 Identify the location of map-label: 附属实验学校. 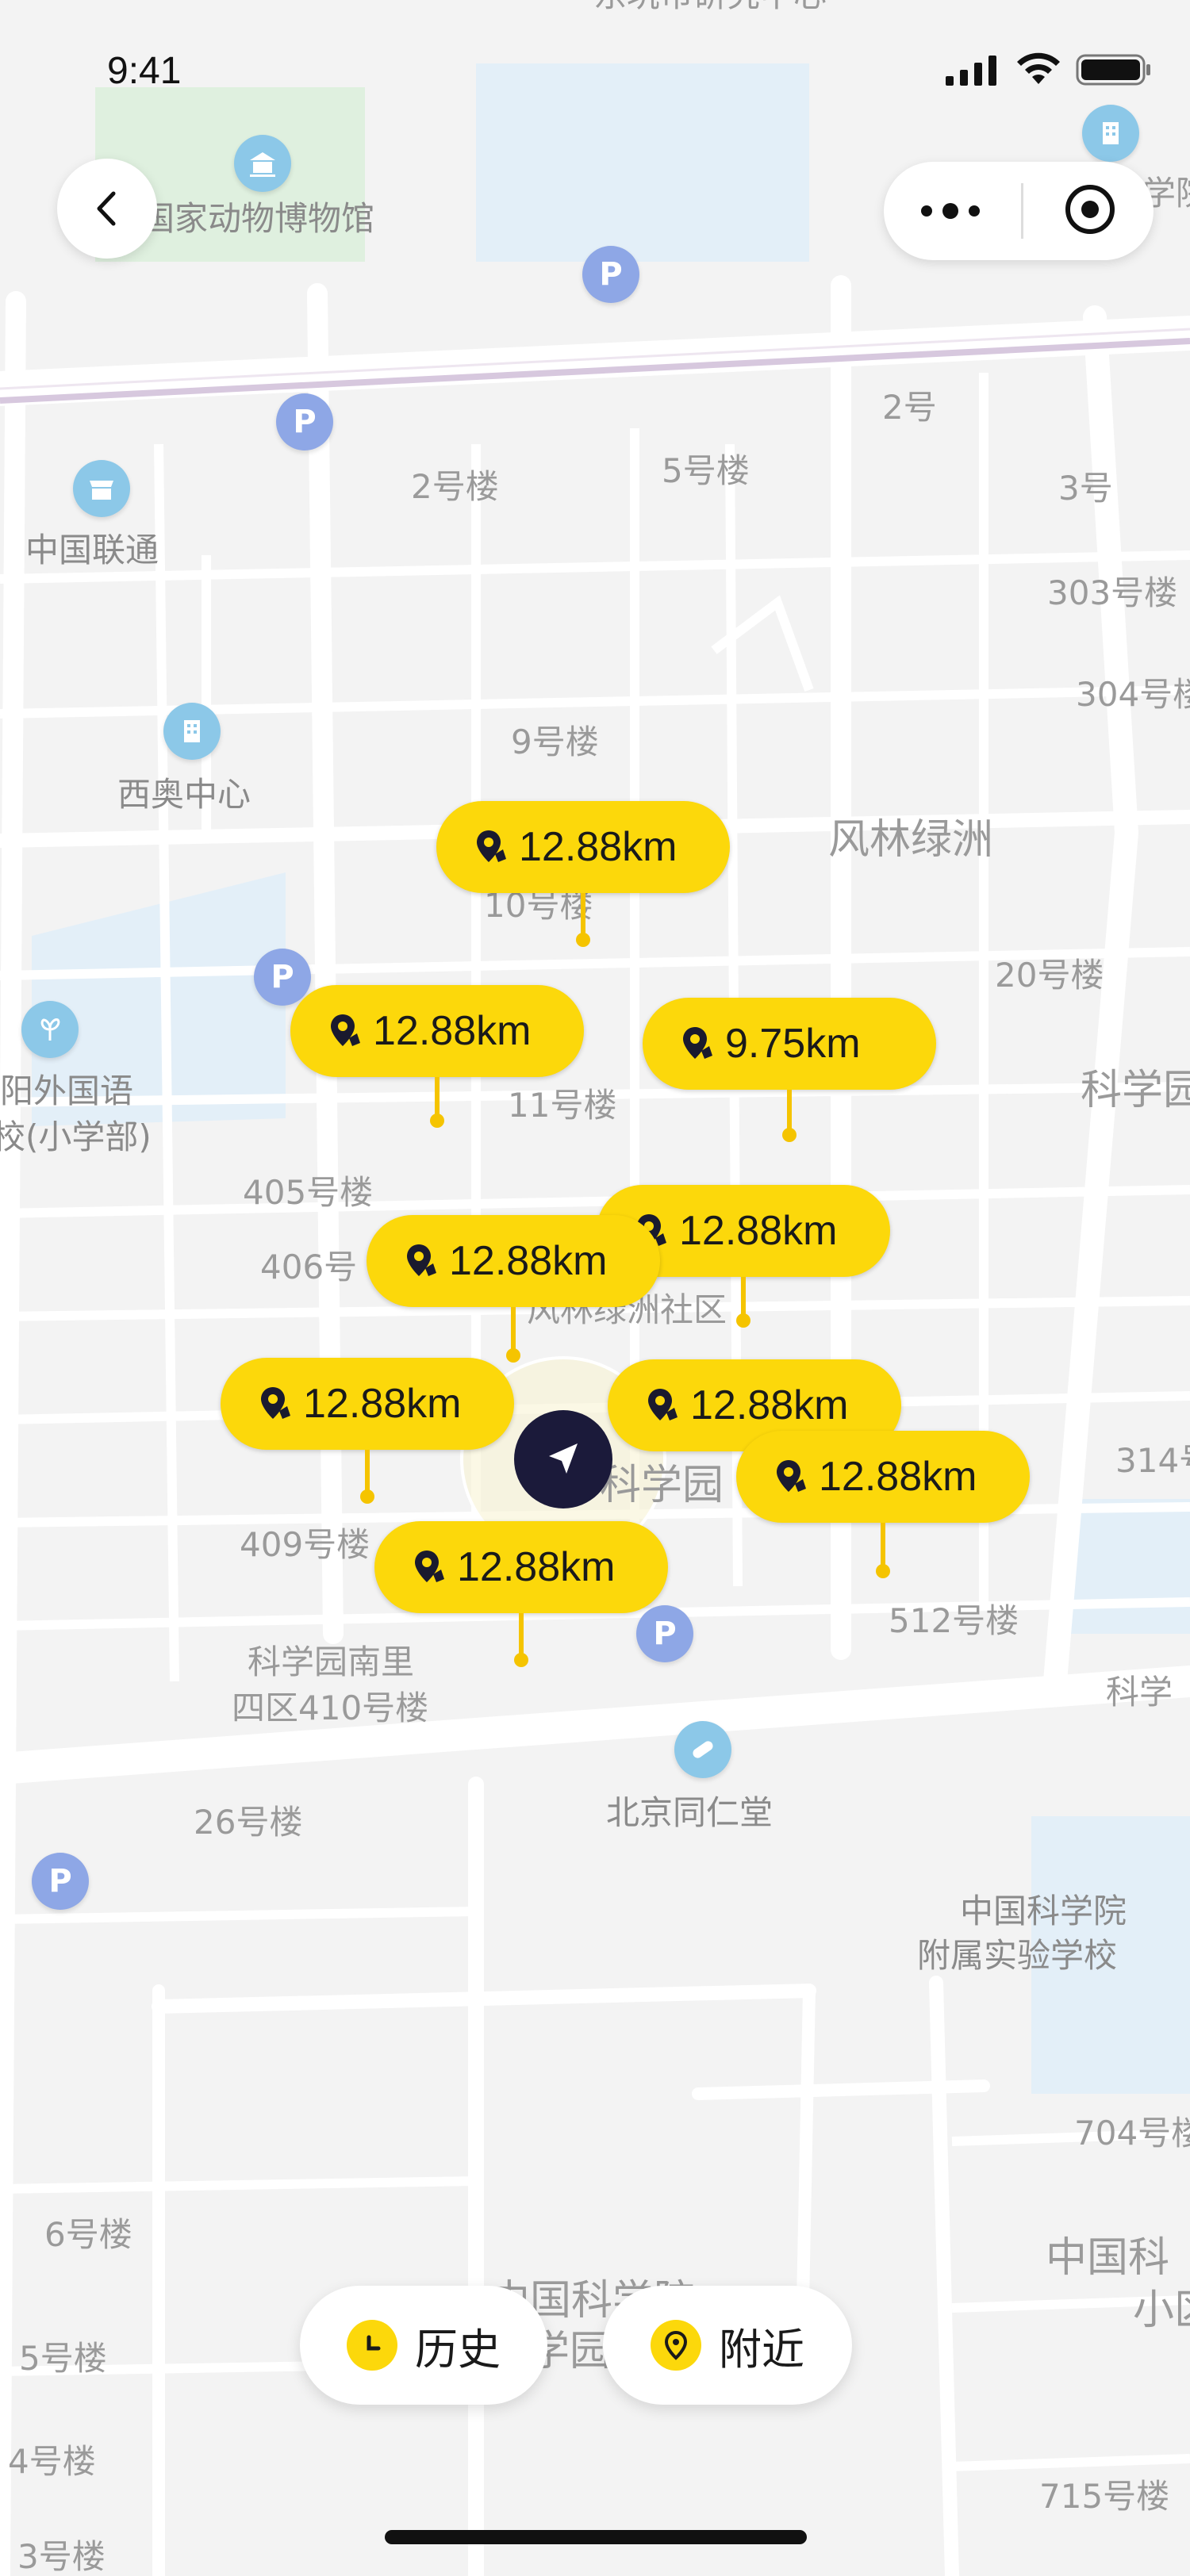
(1018, 1956).